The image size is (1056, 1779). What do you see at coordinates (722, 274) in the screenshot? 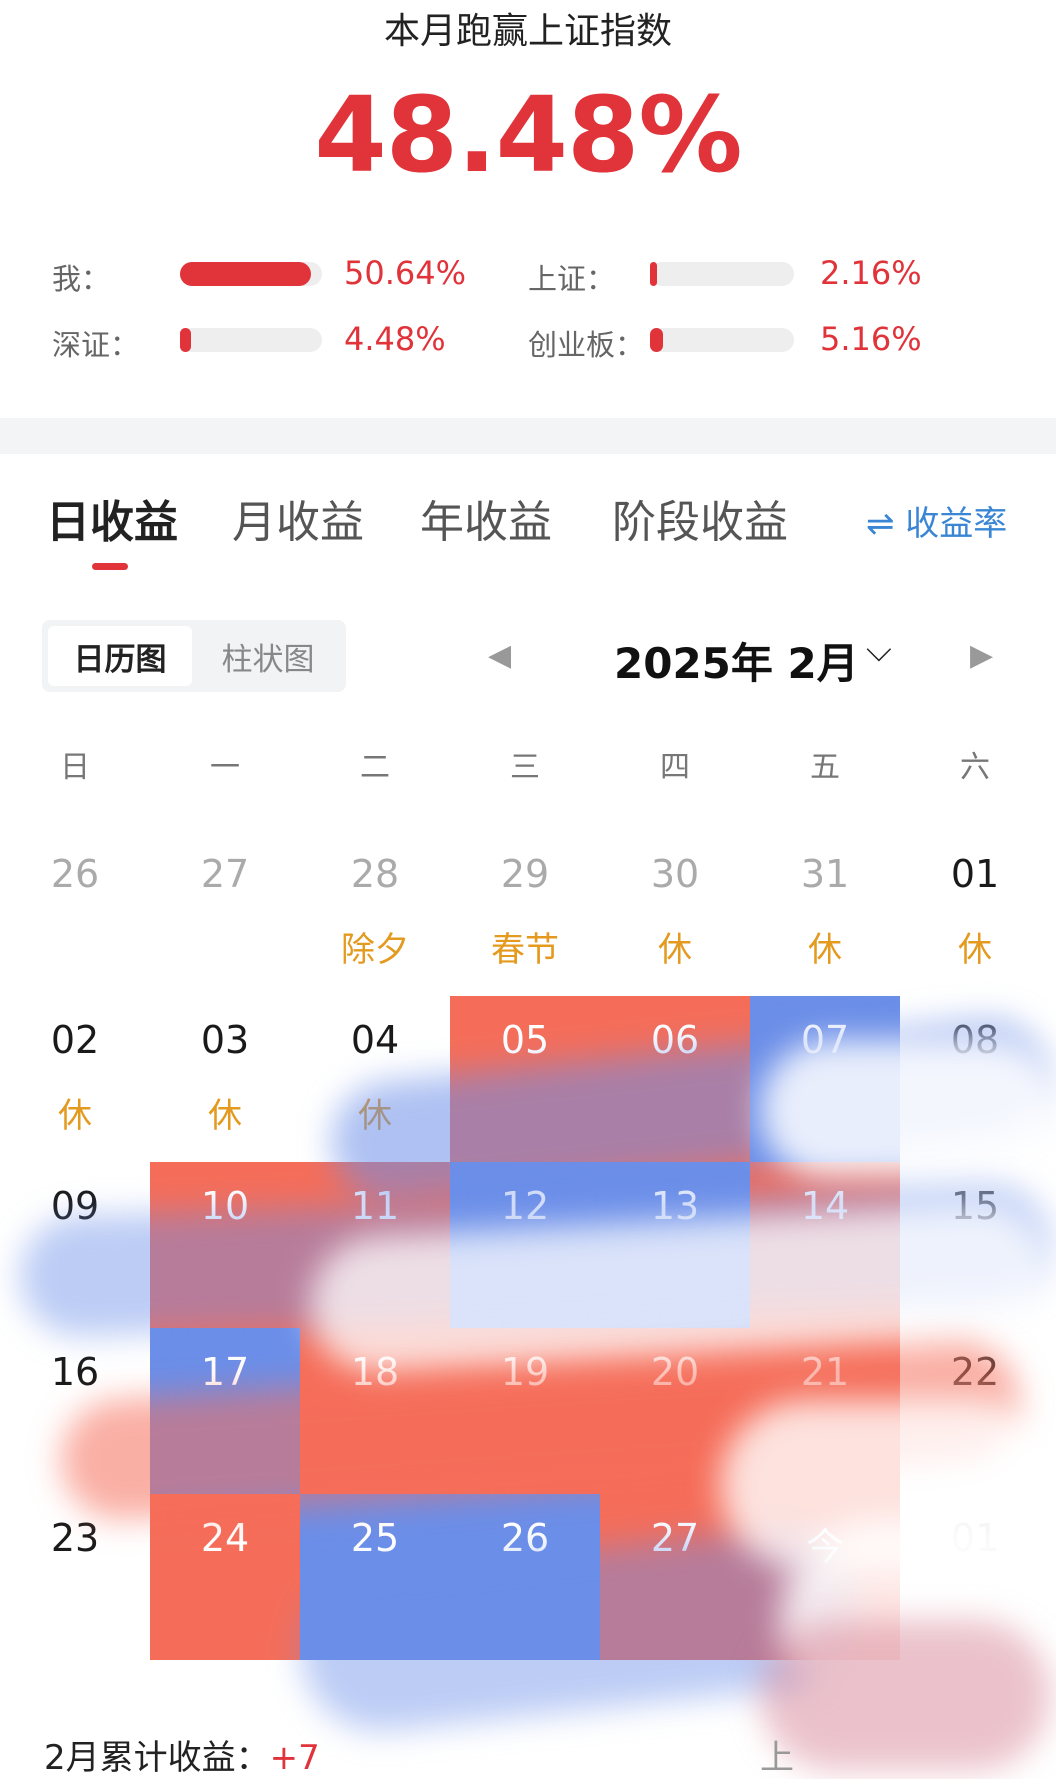
I see `compare-bar-shanghai` at bounding box center [722, 274].